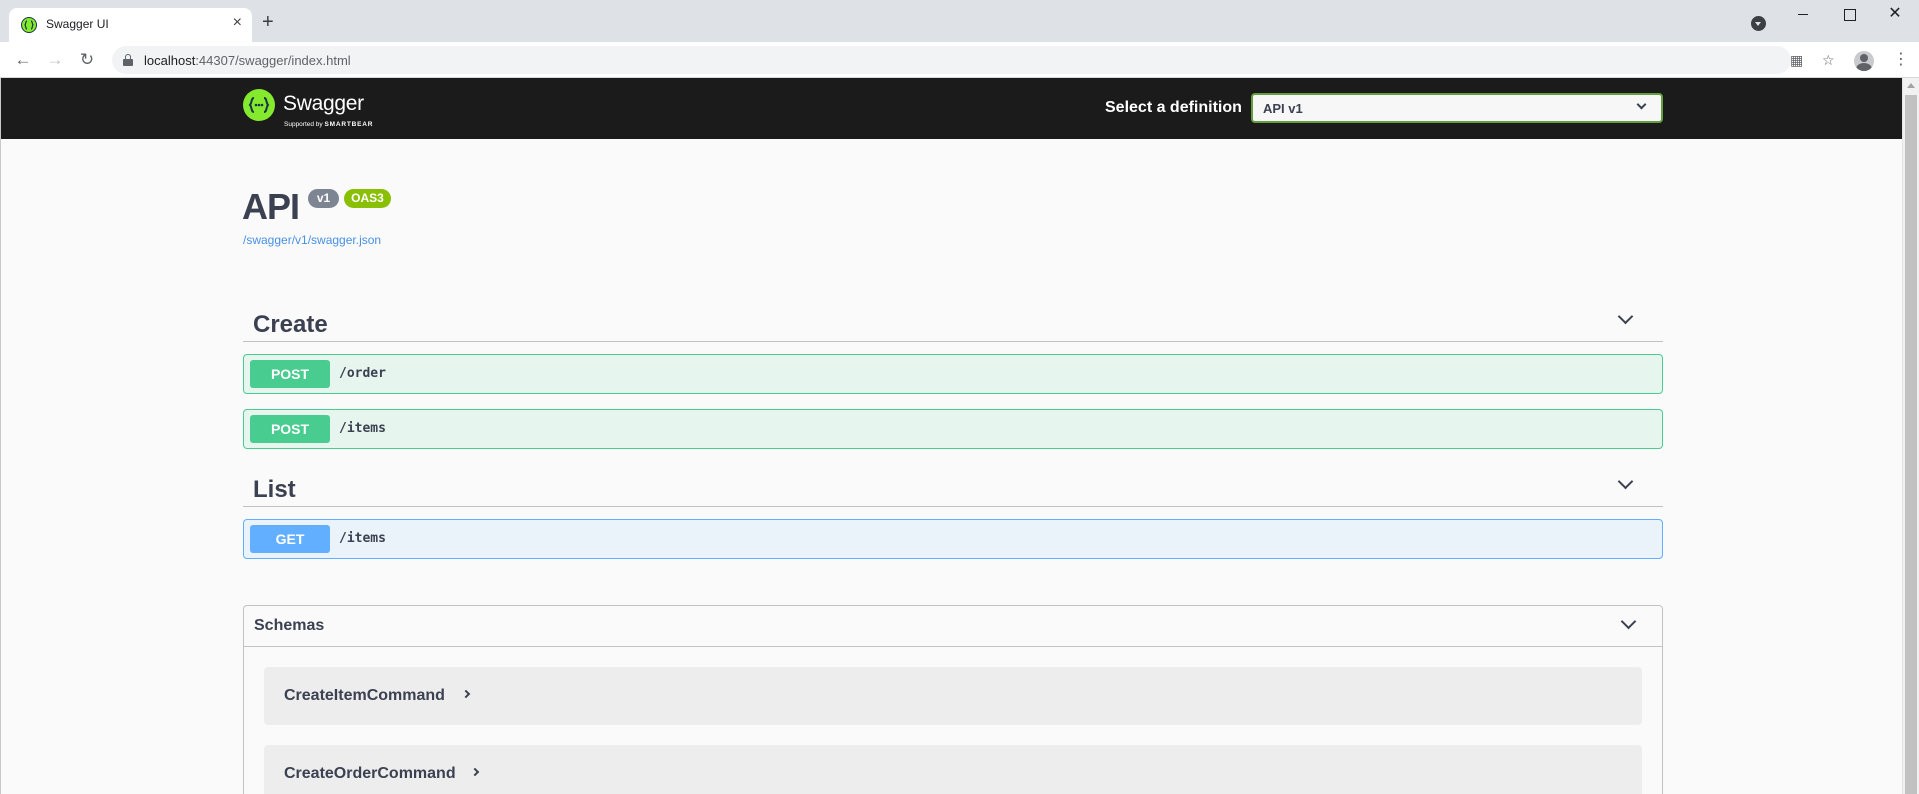 This screenshot has height=794, width=1919. Describe the element at coordinates (1911, 85) in the screenshot. I see `scroll-up-arrow-icon` at that location.